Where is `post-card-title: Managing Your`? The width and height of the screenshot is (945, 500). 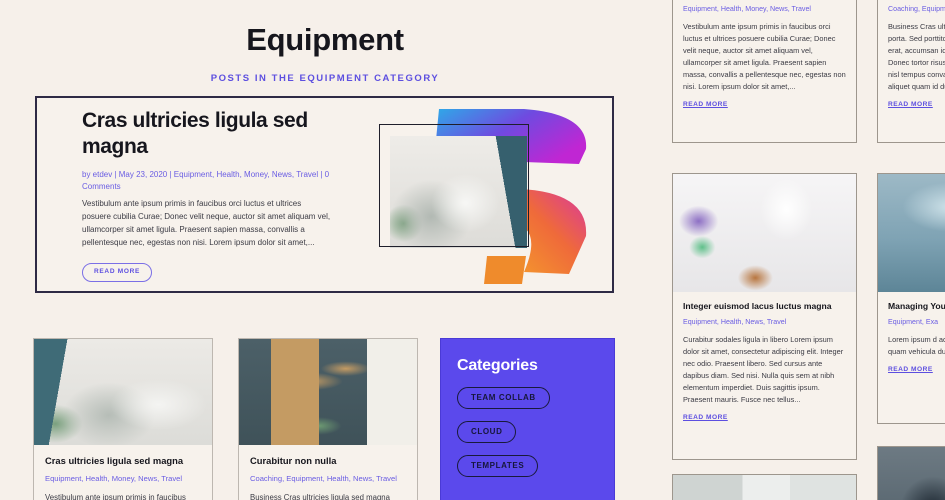
post-card-title: Managing Your is located at coordinates (916, 306).